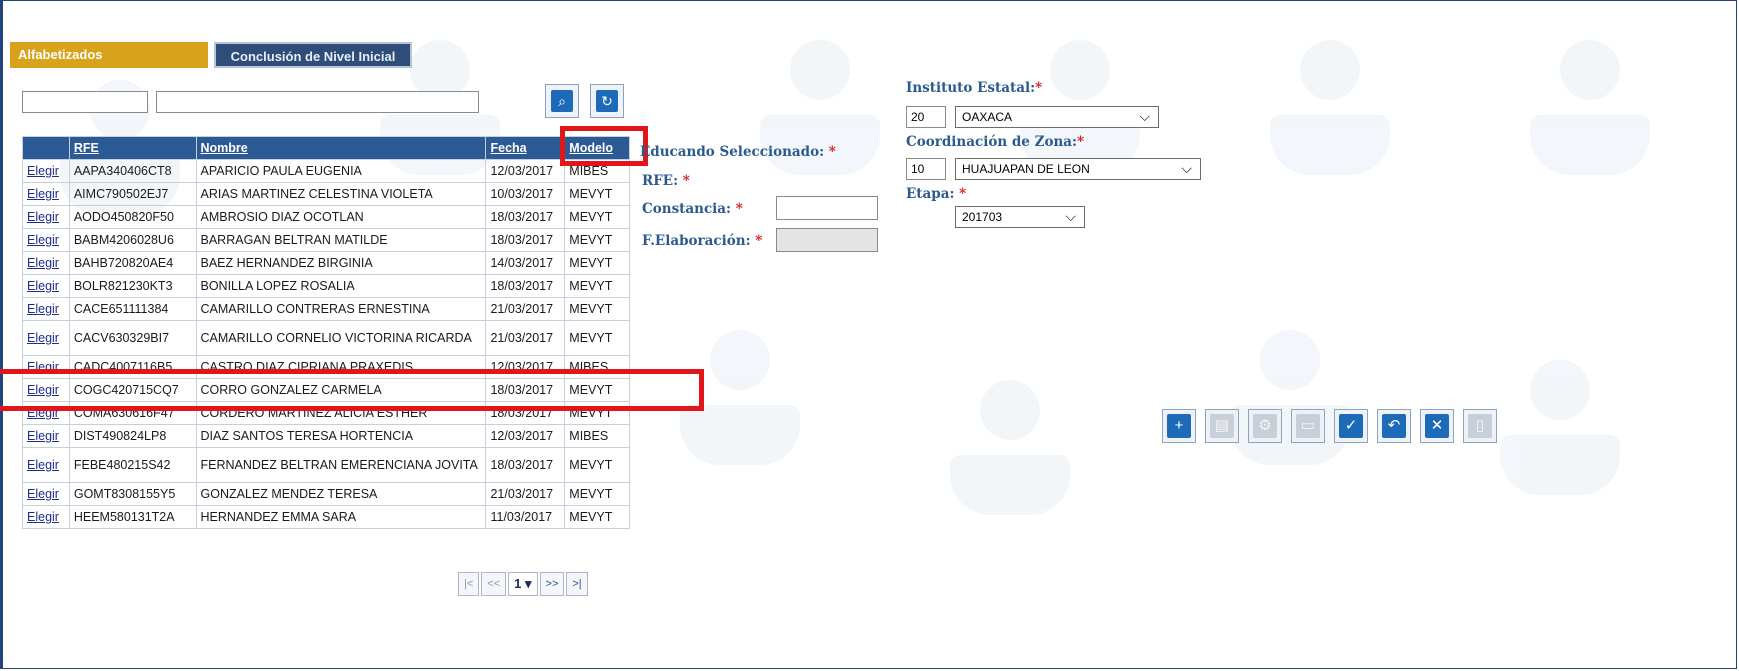 The height and width of the screenshot is (671, 1739). I want to click on table-header-row: RFE Nombre Fecha Modelo, so click(326, 148).